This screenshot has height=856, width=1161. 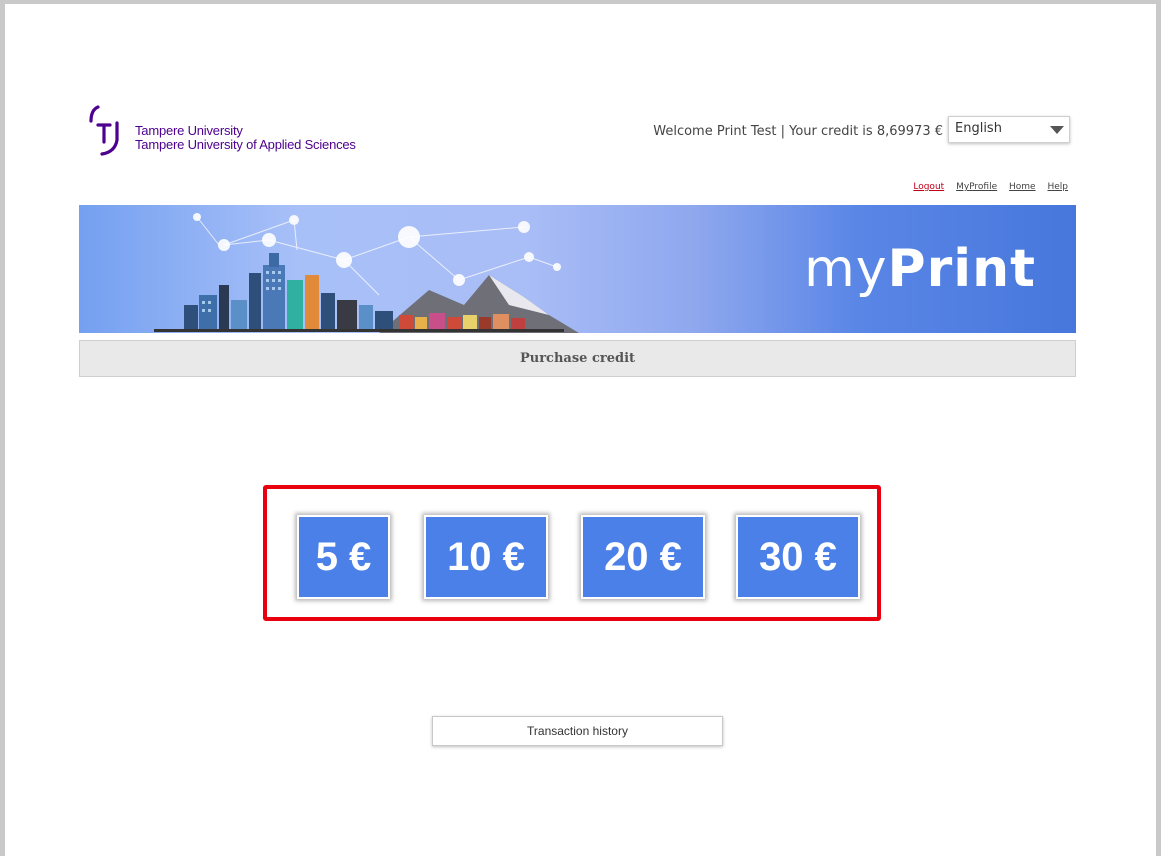 What do you see at coordinates (1057, 130) in the screenshot?
I see `chevron-down-icon` at bounding box center [1057, 130].